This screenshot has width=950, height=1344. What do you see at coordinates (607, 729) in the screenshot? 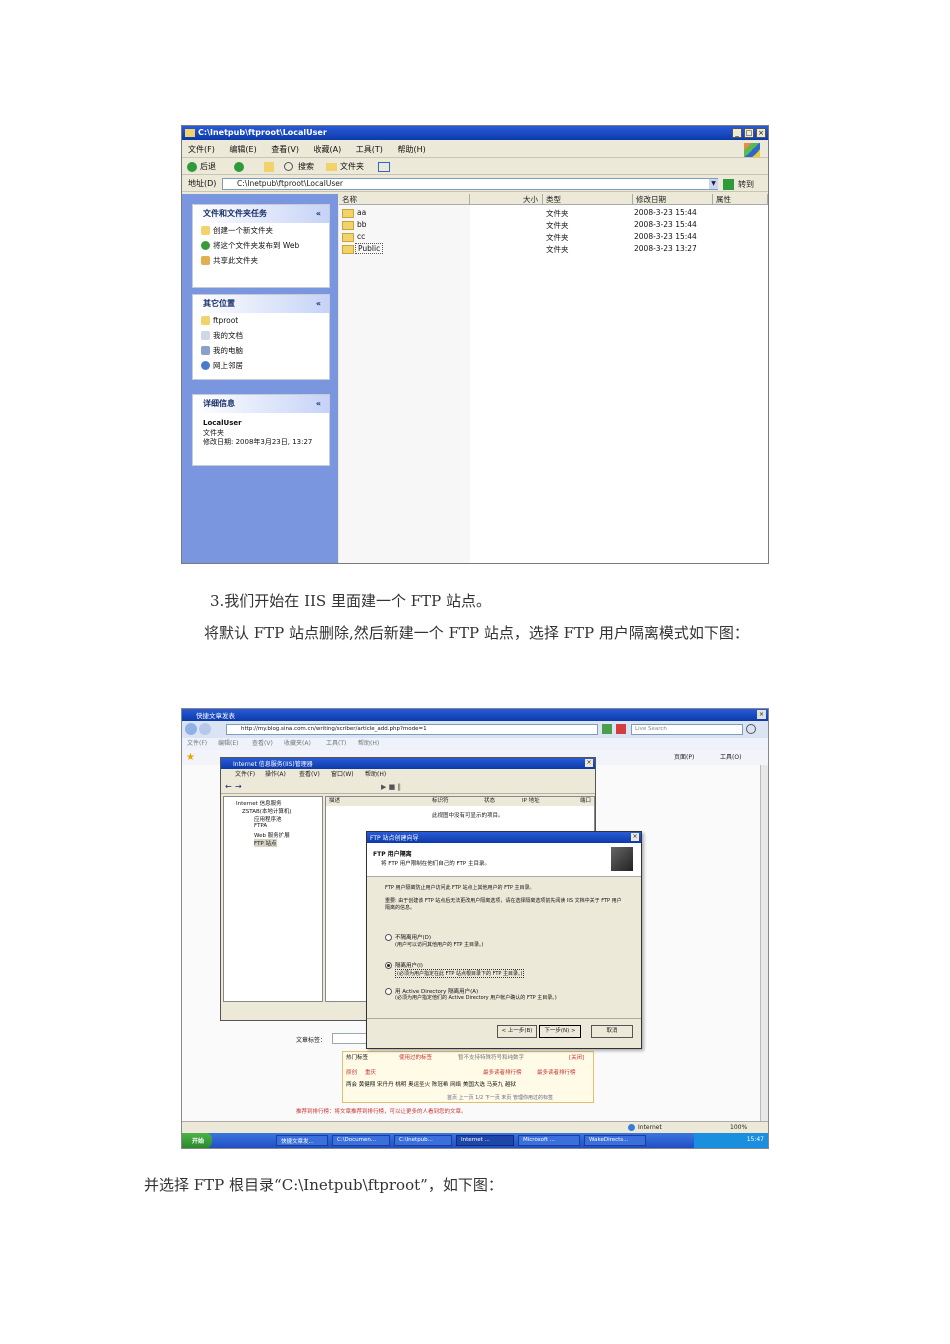
I see `ie-refresh-icon` at bounding box center [607, 729].